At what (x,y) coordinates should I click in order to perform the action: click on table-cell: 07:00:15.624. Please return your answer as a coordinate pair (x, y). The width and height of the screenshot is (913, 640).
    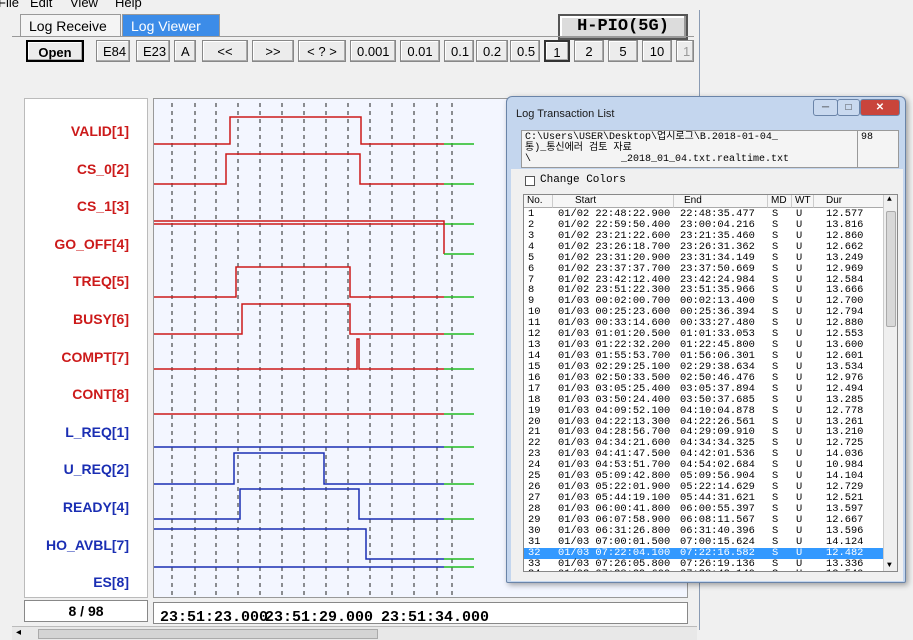
    Looking at the image, I should click on (717, 541).